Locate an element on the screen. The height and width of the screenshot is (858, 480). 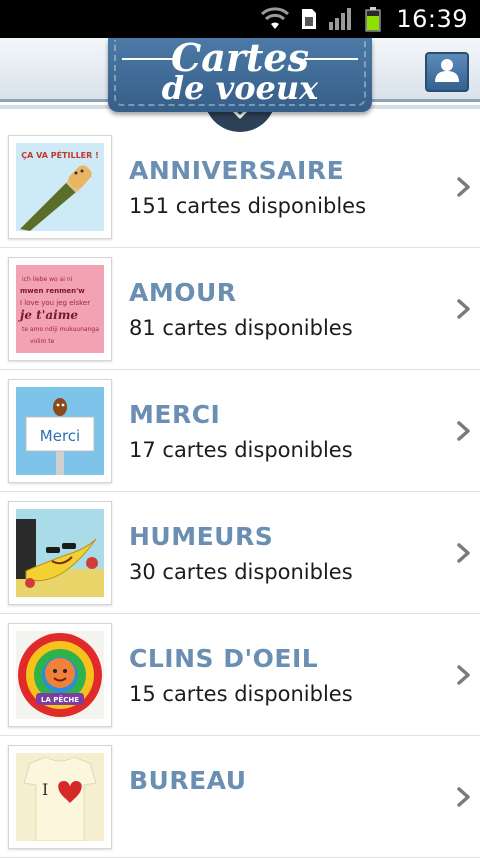
category-title: HUMEURS is located at coordinates (201, 536).